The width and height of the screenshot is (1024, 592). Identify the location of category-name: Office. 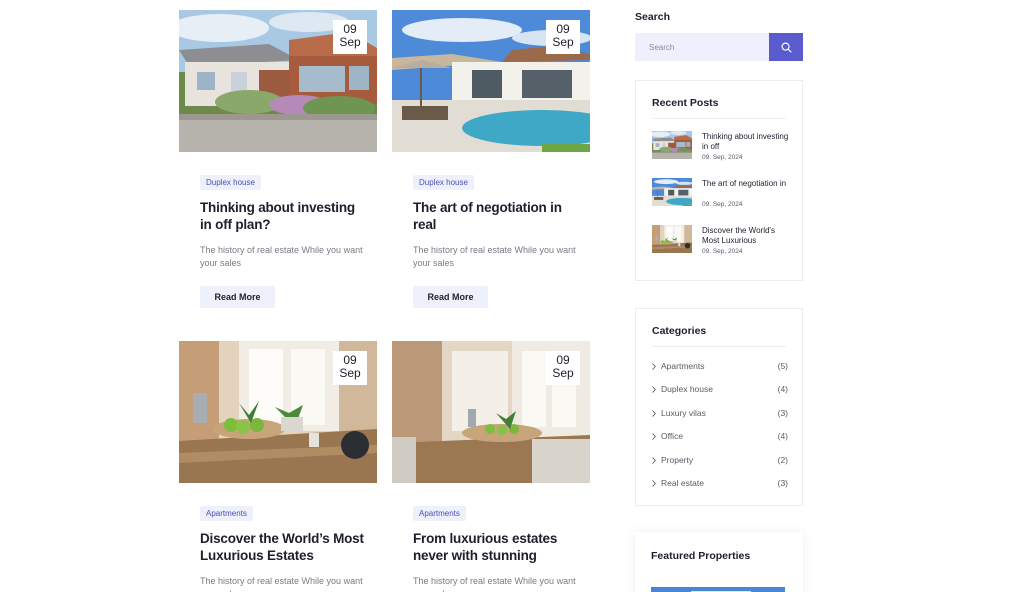
(672, 436).